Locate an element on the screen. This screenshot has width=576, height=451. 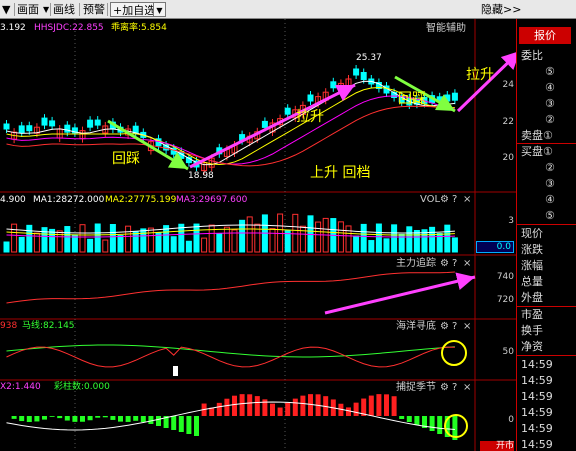
ocean-red-line is located at coordinates (230, 357).